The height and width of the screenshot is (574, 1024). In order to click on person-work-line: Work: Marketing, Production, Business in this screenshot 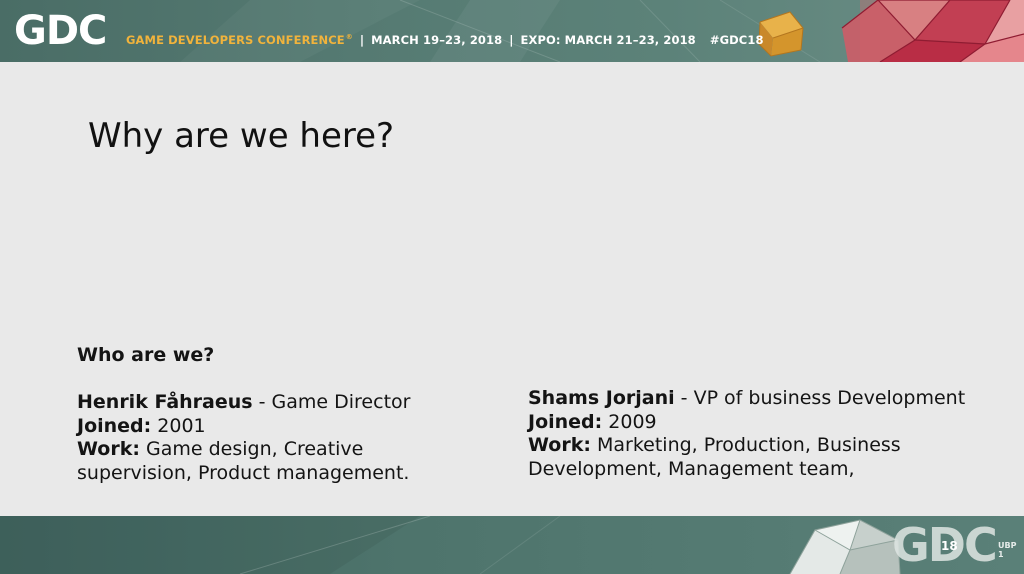, I will do `click(773, 446)`.